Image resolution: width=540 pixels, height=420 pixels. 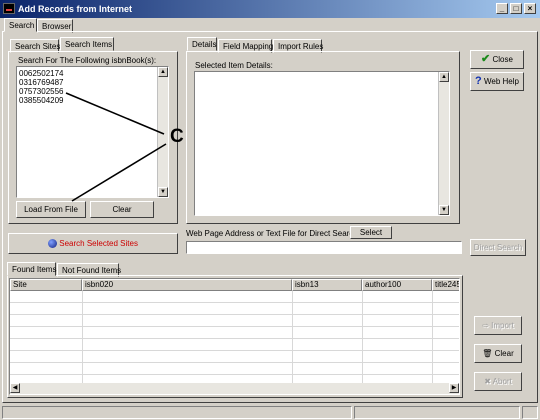 I want to click on tab-details: Details, so click(x=202, y=44).